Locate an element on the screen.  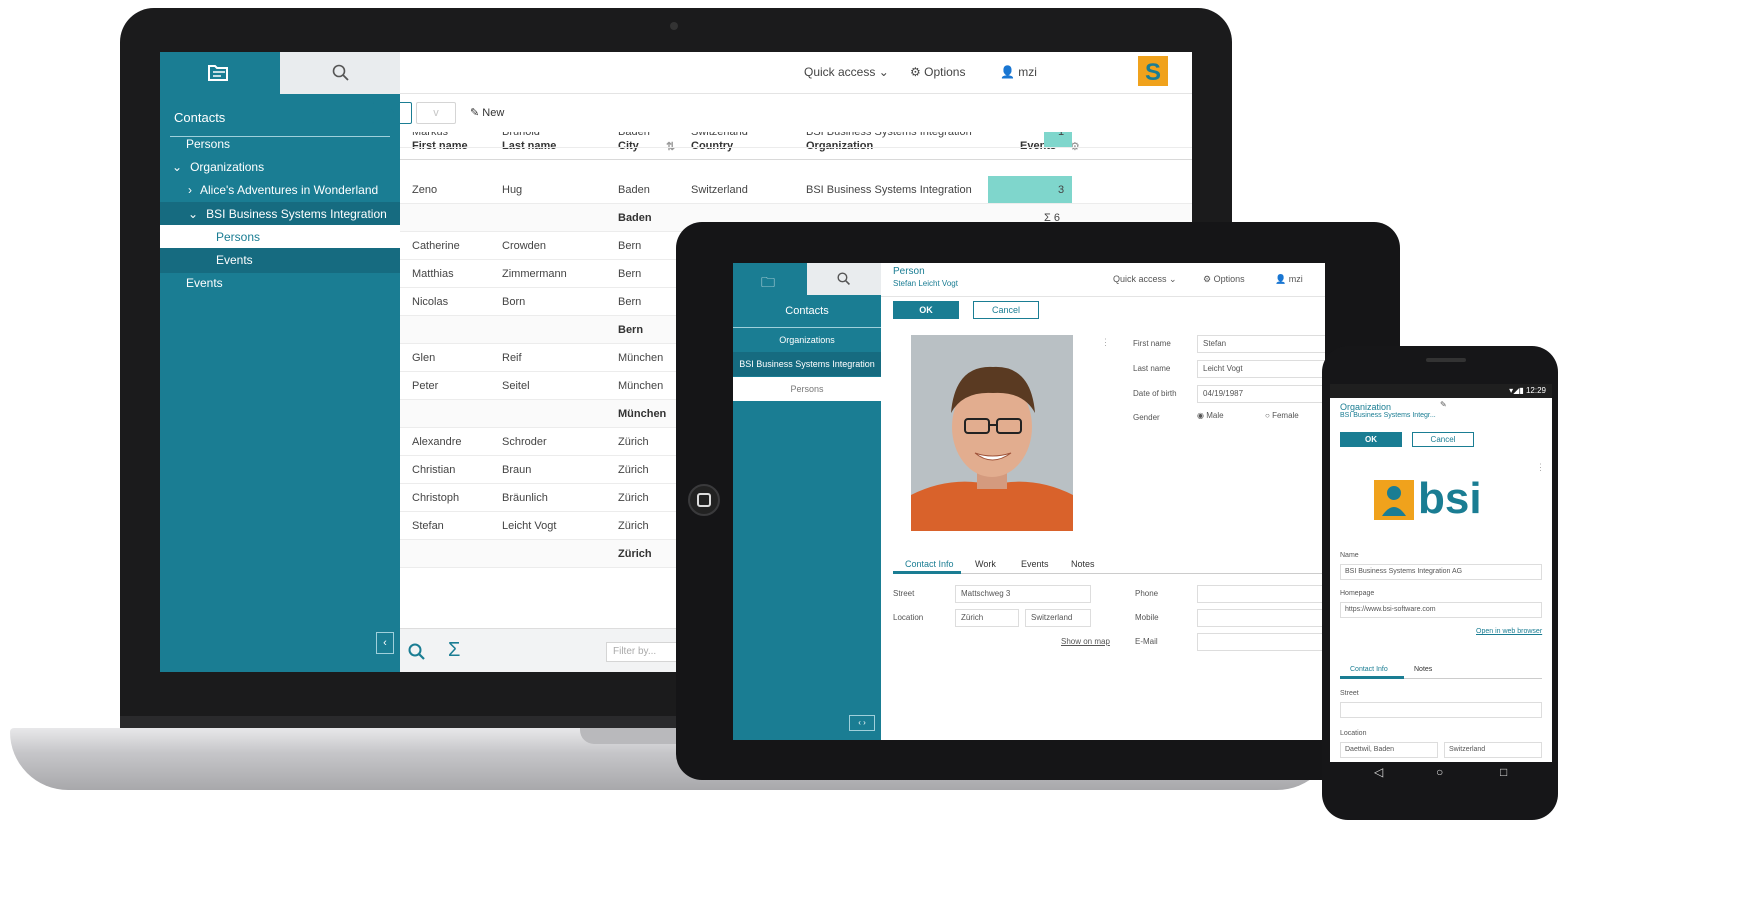
last-name-field: Leicht Vogt is located at coordinates (1261, 369).